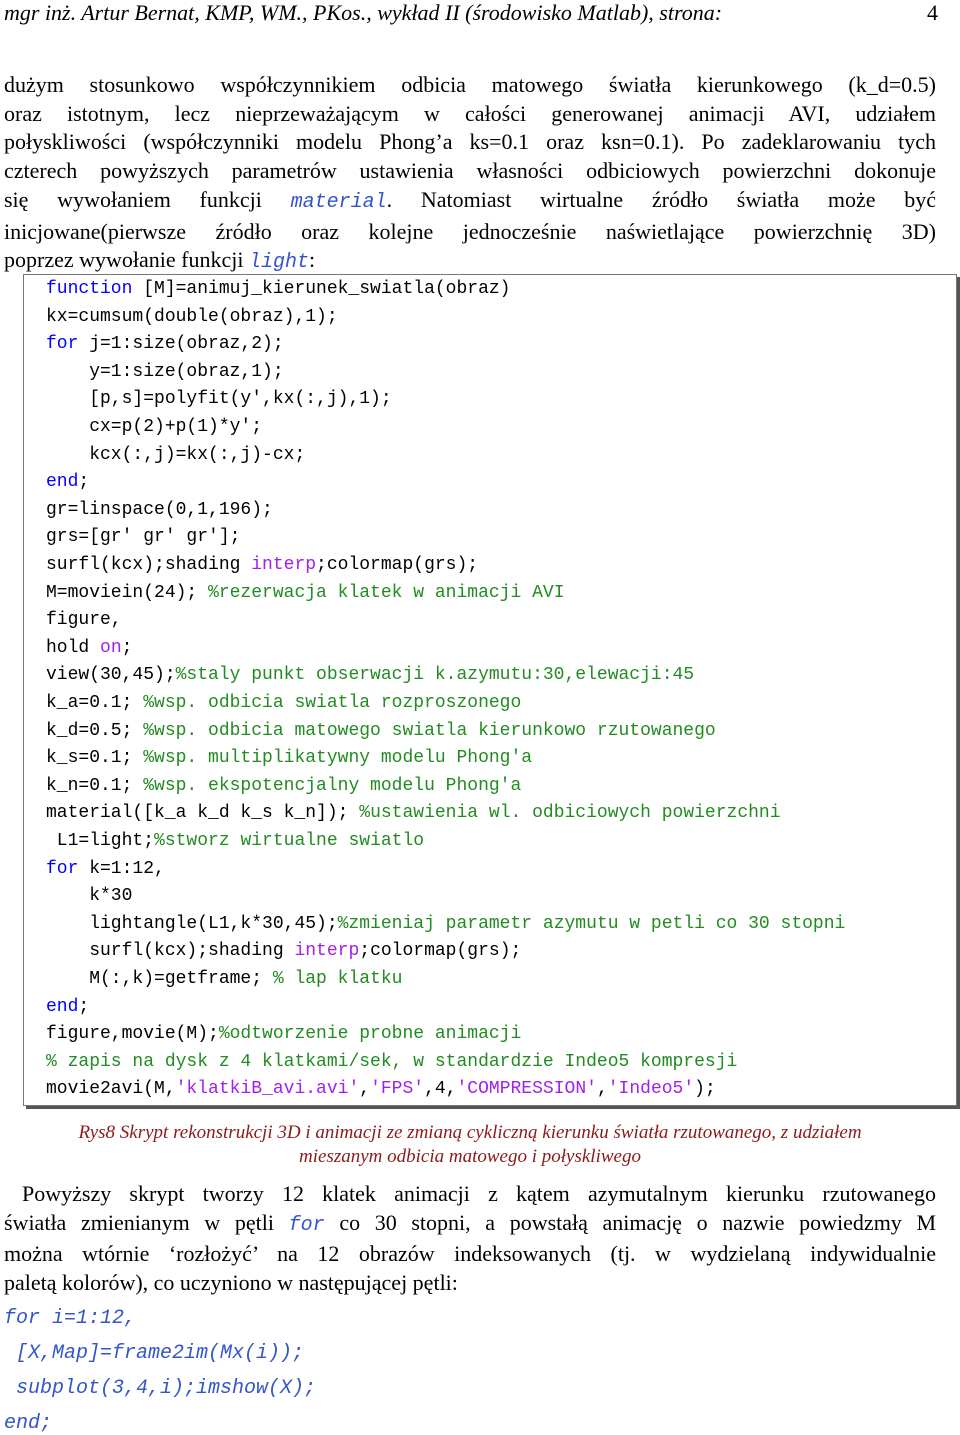  Describe the element at coordinates (338, 202) in the screenshot. I see `inline-code: material` at that location.